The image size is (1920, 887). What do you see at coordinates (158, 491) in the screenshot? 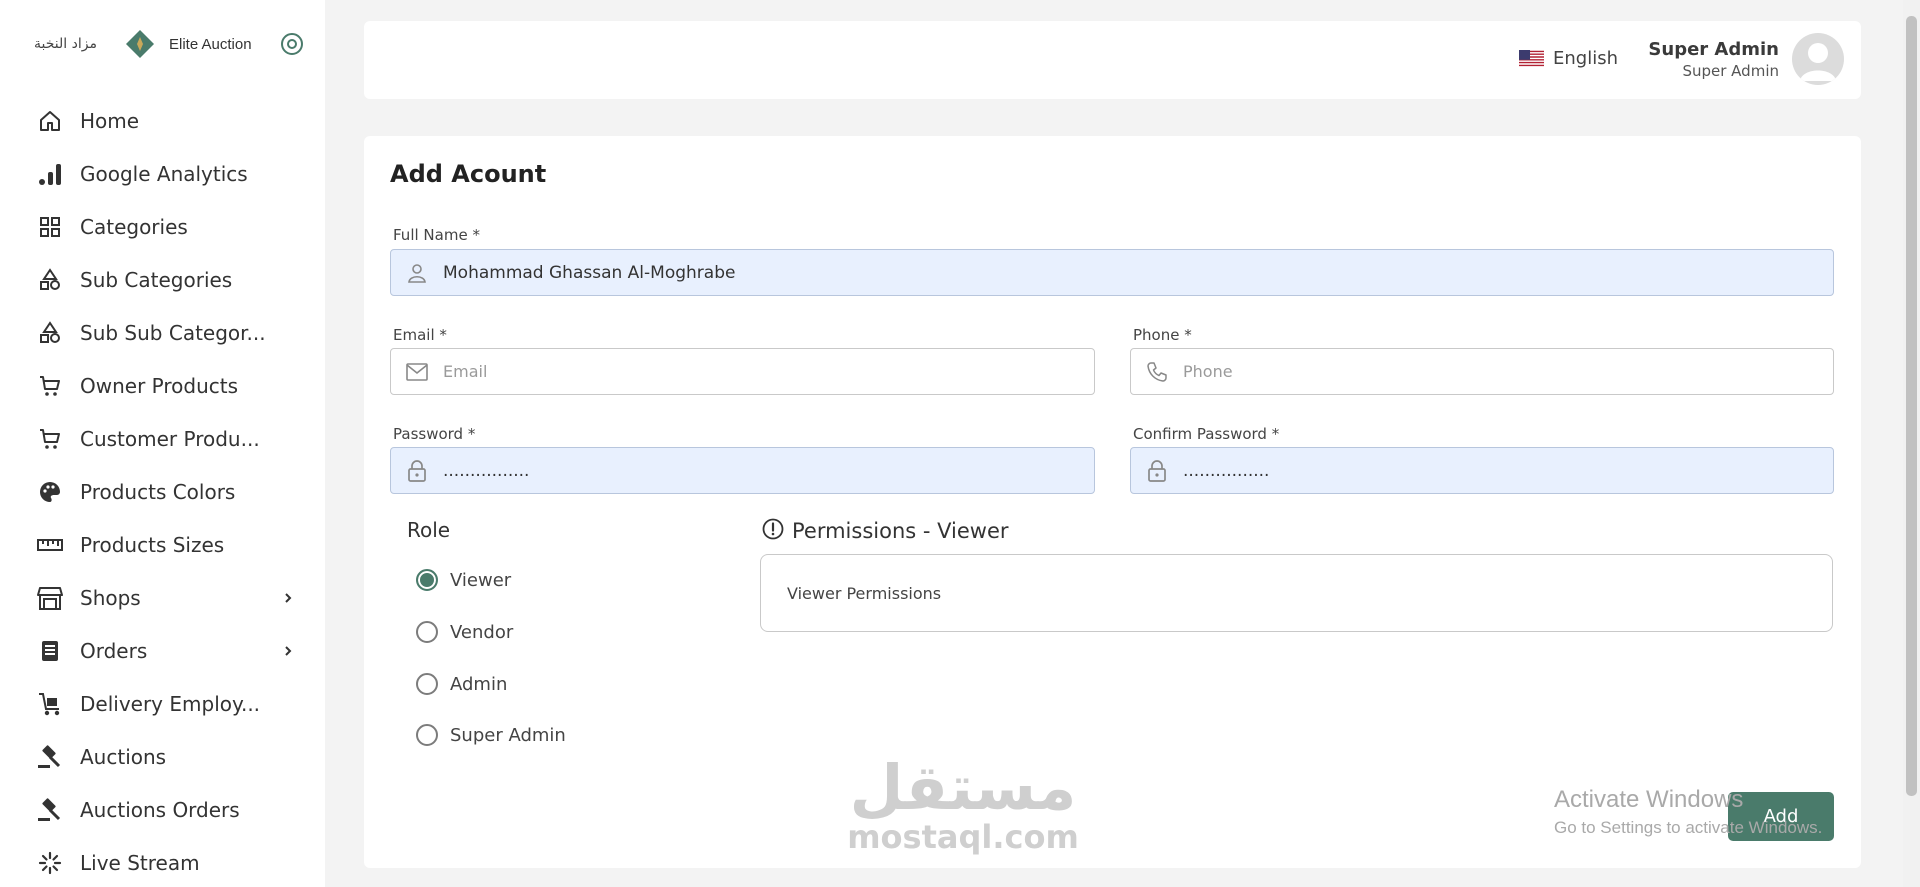
I see `sidebar-item-label: Products Colors` at bounding box center [158, 491].